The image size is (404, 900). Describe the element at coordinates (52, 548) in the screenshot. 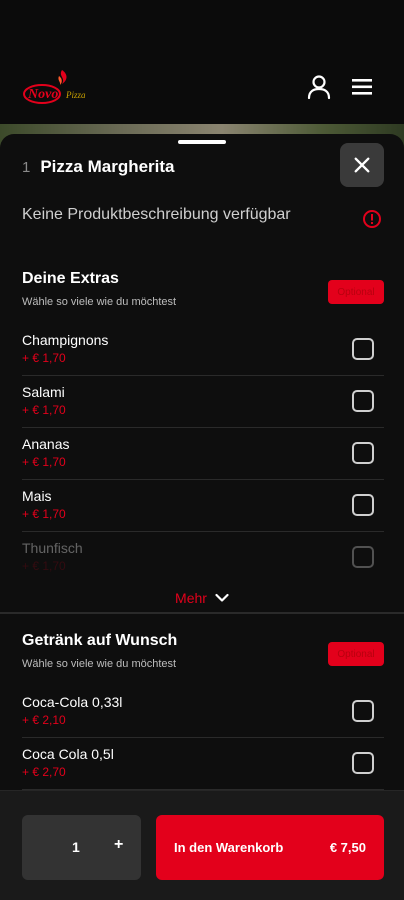

I see `option-name: Thunfisch` at that location.